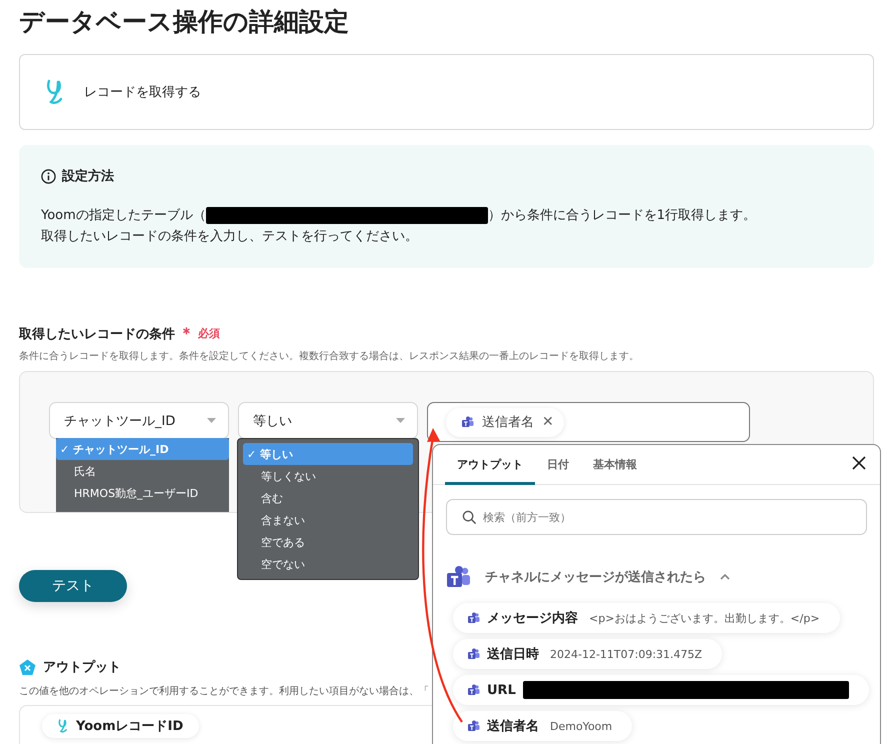  What do you see at coordinates (328, 520) in the screenshot?
I see `dropdown-option: 含まない` at bounding box center [328, 520].